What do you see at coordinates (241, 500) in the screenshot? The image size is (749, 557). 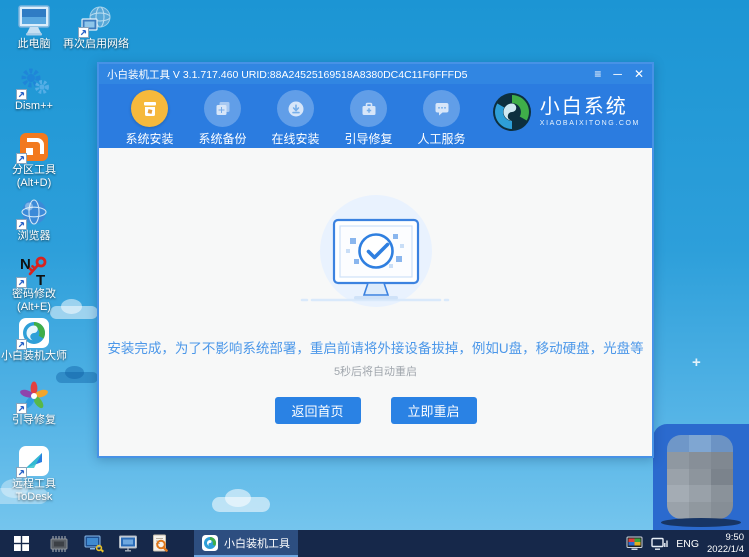 I see `cloud` at bounding box center [241, 500].